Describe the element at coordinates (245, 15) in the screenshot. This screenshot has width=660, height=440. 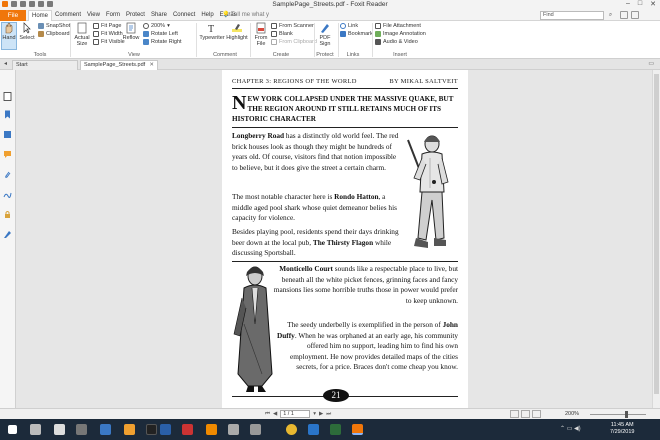
I see `tell-me-box: 💡 Tell me what y` at that location.